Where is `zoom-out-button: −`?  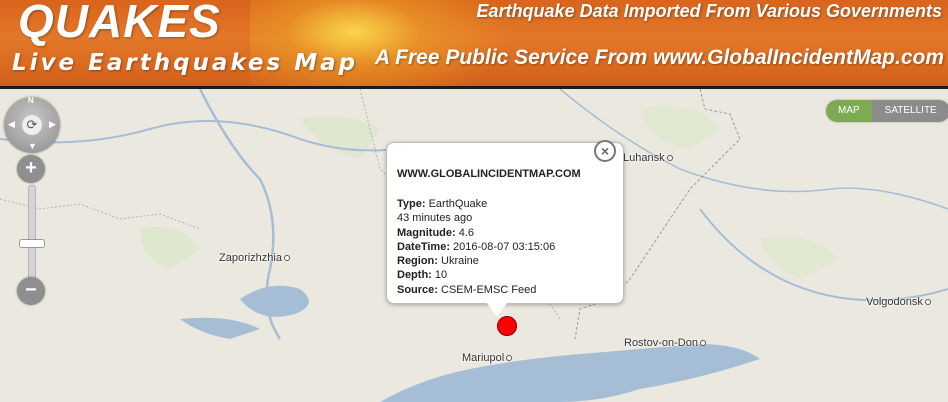
zoom-out-button: − is located at coordinates (31, 291).